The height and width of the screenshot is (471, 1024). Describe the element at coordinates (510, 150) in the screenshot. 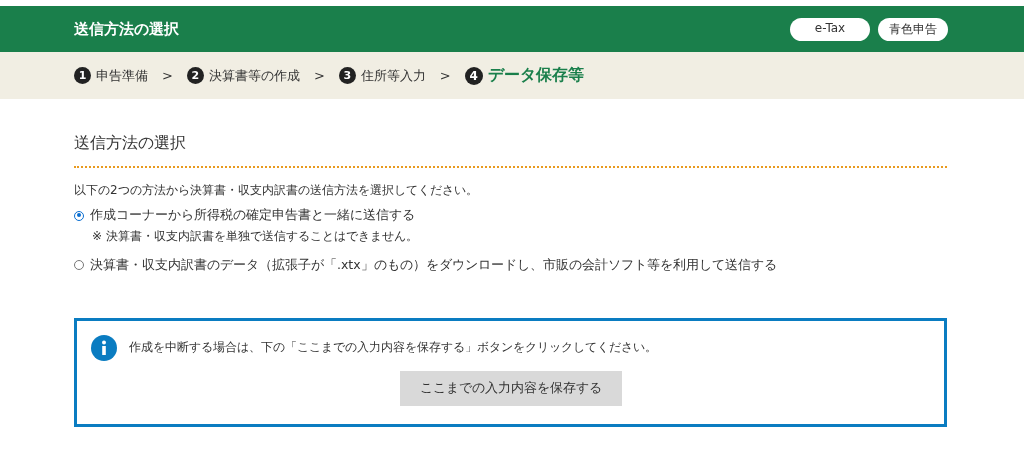

I see `section-heading: 送信方法の選択` at that location.